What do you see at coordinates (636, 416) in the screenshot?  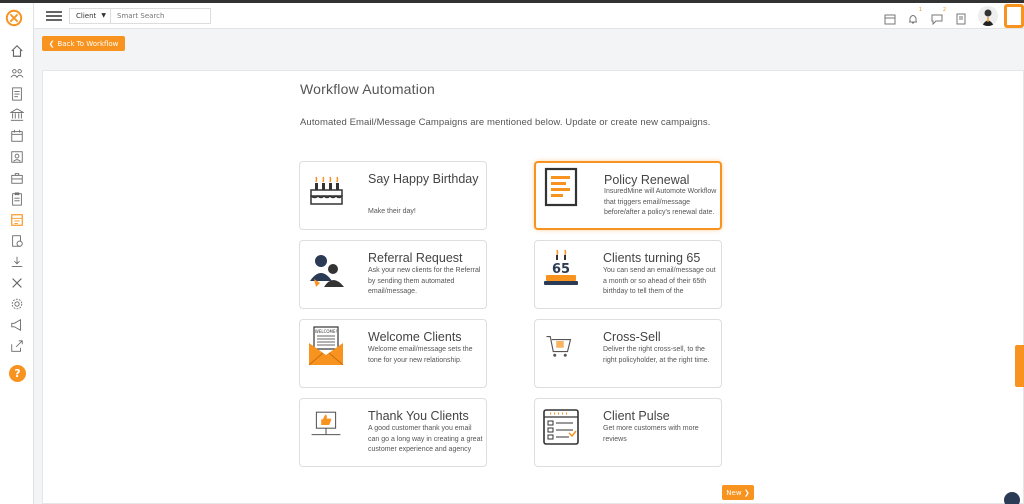 I see `card-title: Client Pulse` at bounding box center [636, 416].